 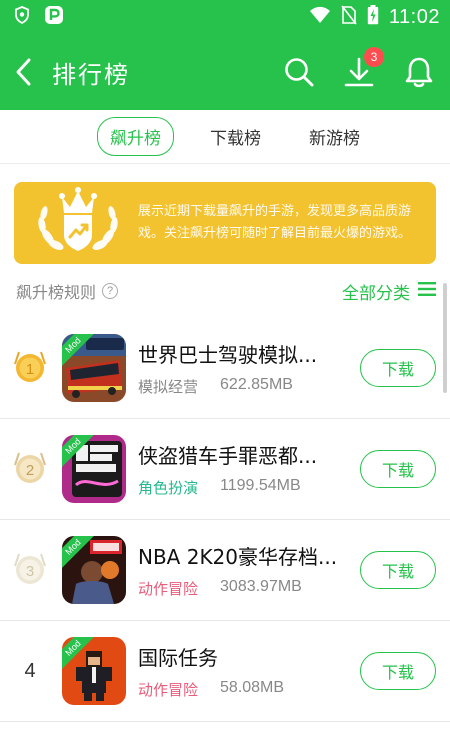 I want to click on list-item: 2 Mod 侠盗猎车手罪恶都... 角色扮演 1199.54MB 下载, so click(x=225, y=469).